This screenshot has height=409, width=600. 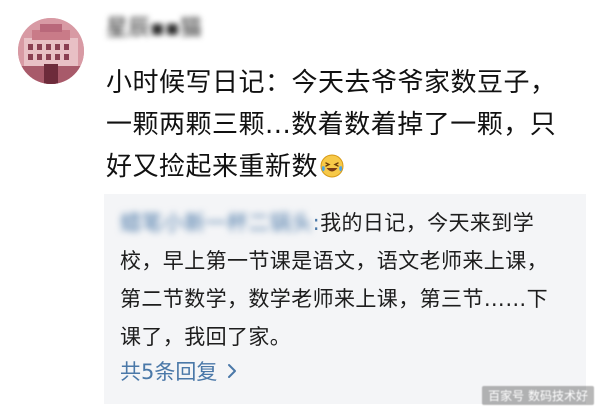 I want to click on user-avatar, so click(x=51, y=51).